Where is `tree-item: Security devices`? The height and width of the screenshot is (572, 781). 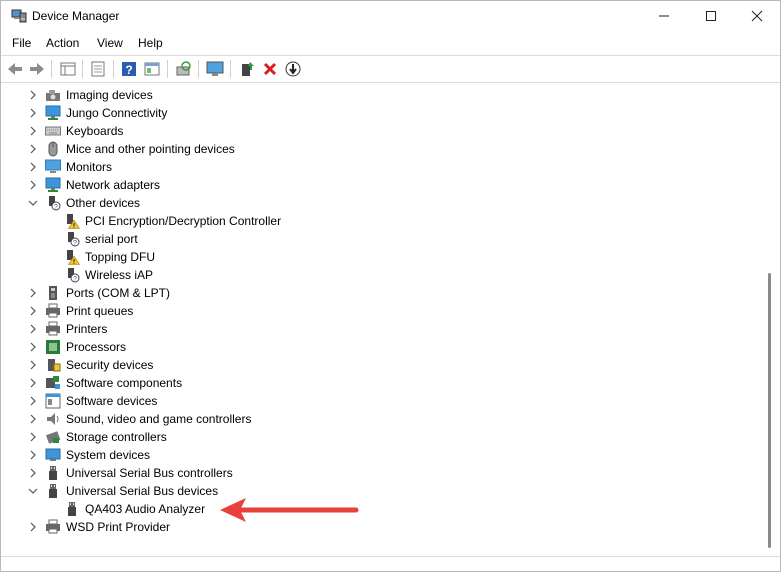 tree-item: Security devices is located at coordinates (384, 365).